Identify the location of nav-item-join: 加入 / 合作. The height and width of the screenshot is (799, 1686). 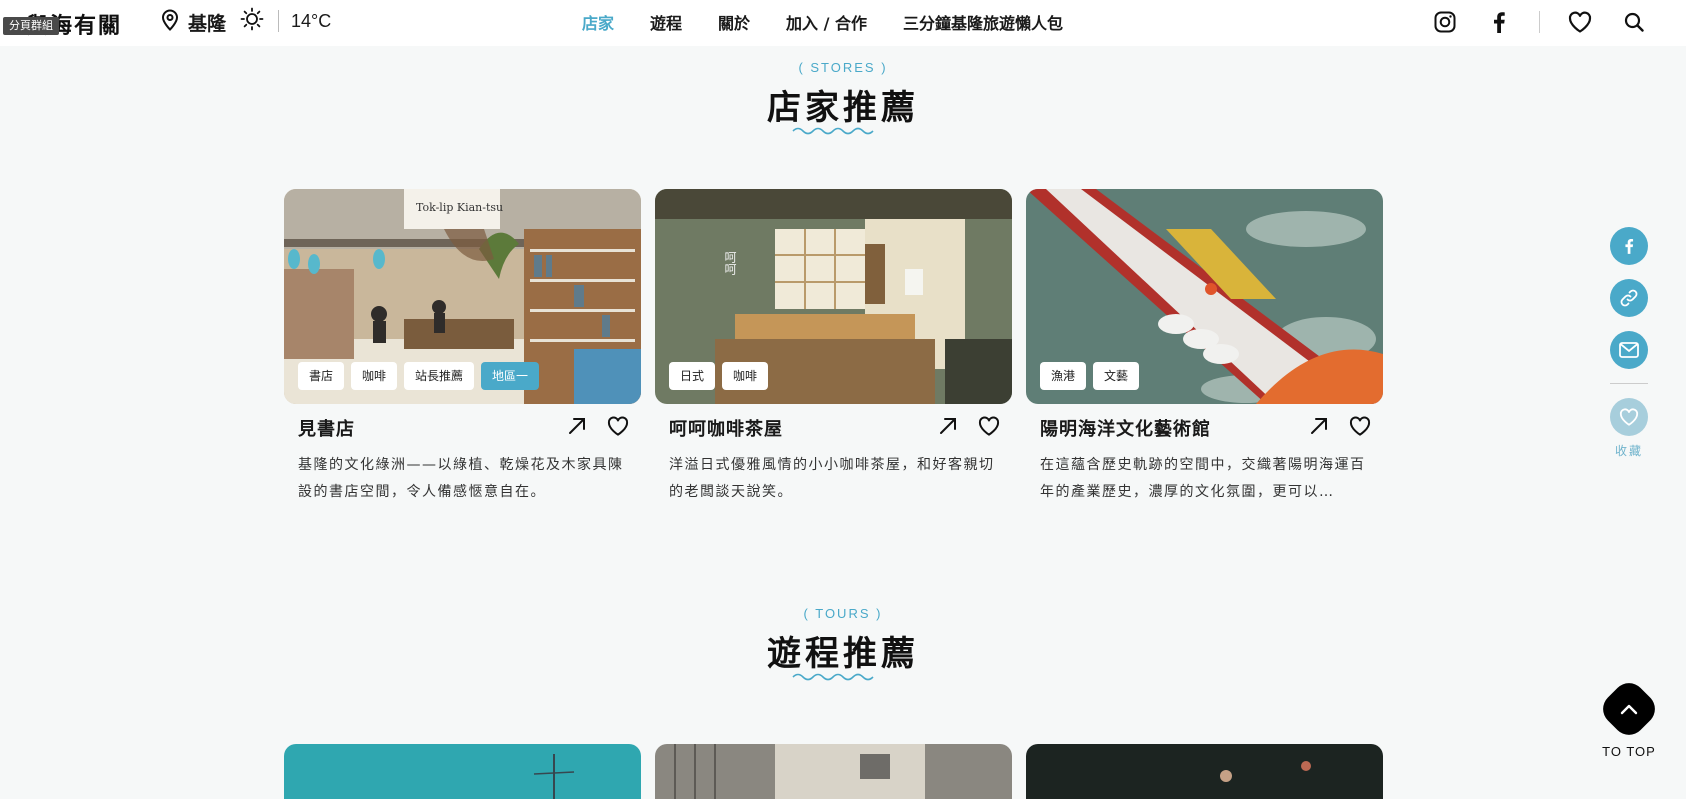
(826, 22).